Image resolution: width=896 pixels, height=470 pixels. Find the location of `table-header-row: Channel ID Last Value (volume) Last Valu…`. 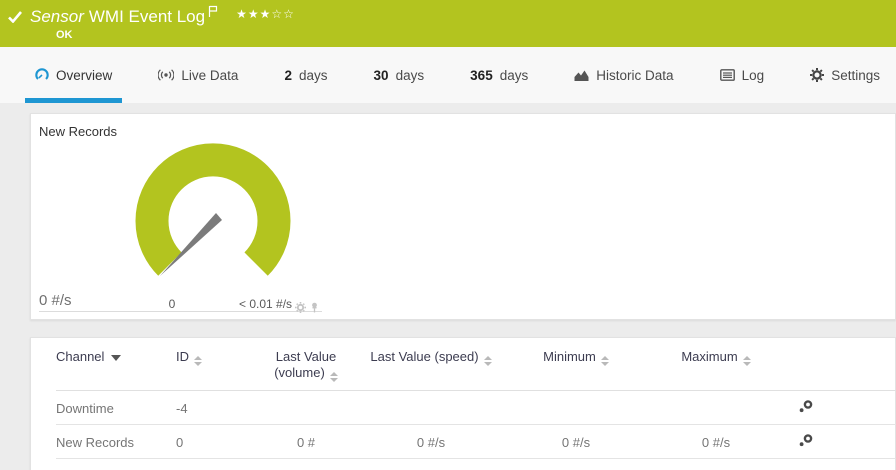

table-header-row: Channel ID Last Value (volume) Last Valu… is located at coordinates (476, 364).